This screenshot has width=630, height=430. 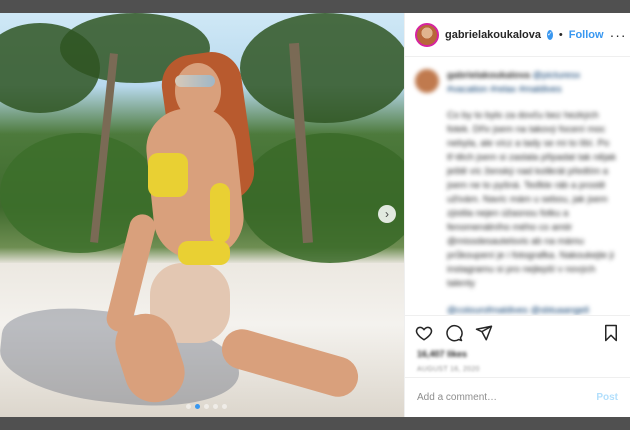 I want to click on verified-icon: ✓, so click(x=550, y=34).